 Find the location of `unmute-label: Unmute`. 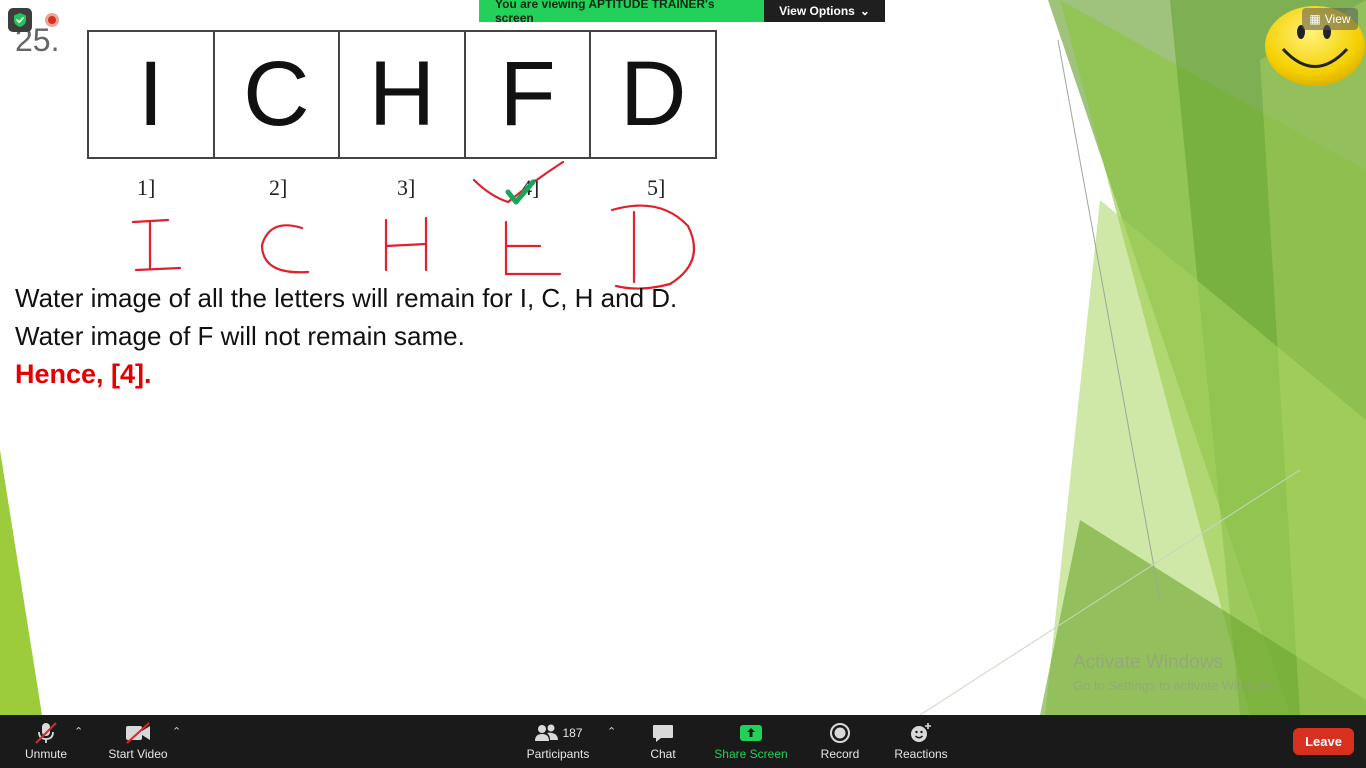

unmute-label: Unmute is located at coordinates (46, 754).